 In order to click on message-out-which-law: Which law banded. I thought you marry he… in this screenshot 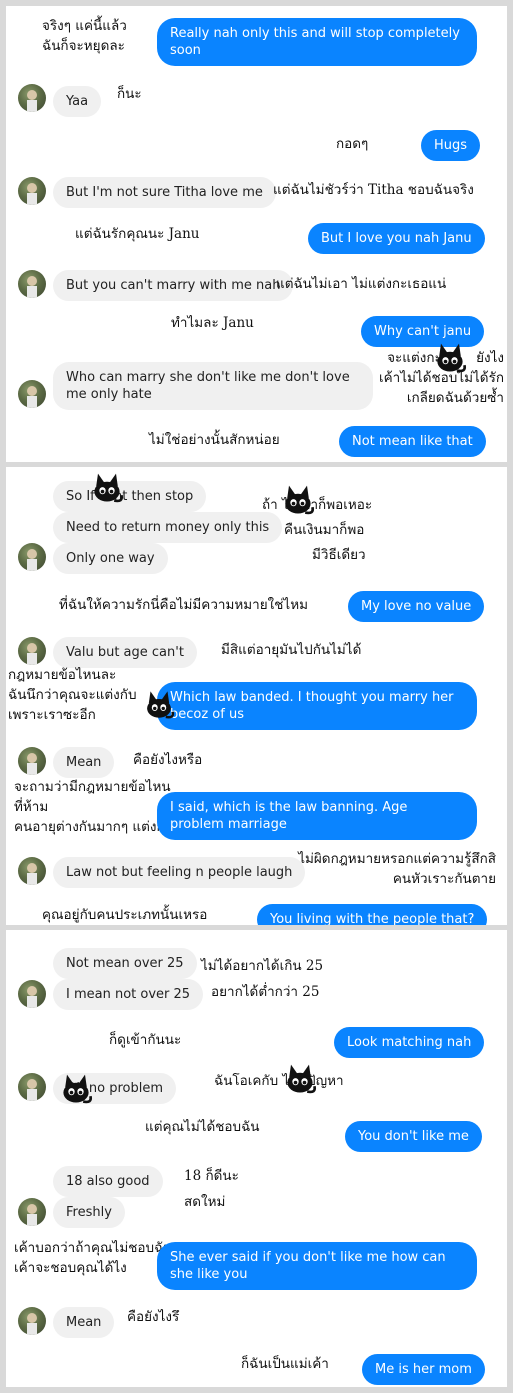, I will do `click(317, 706)`.